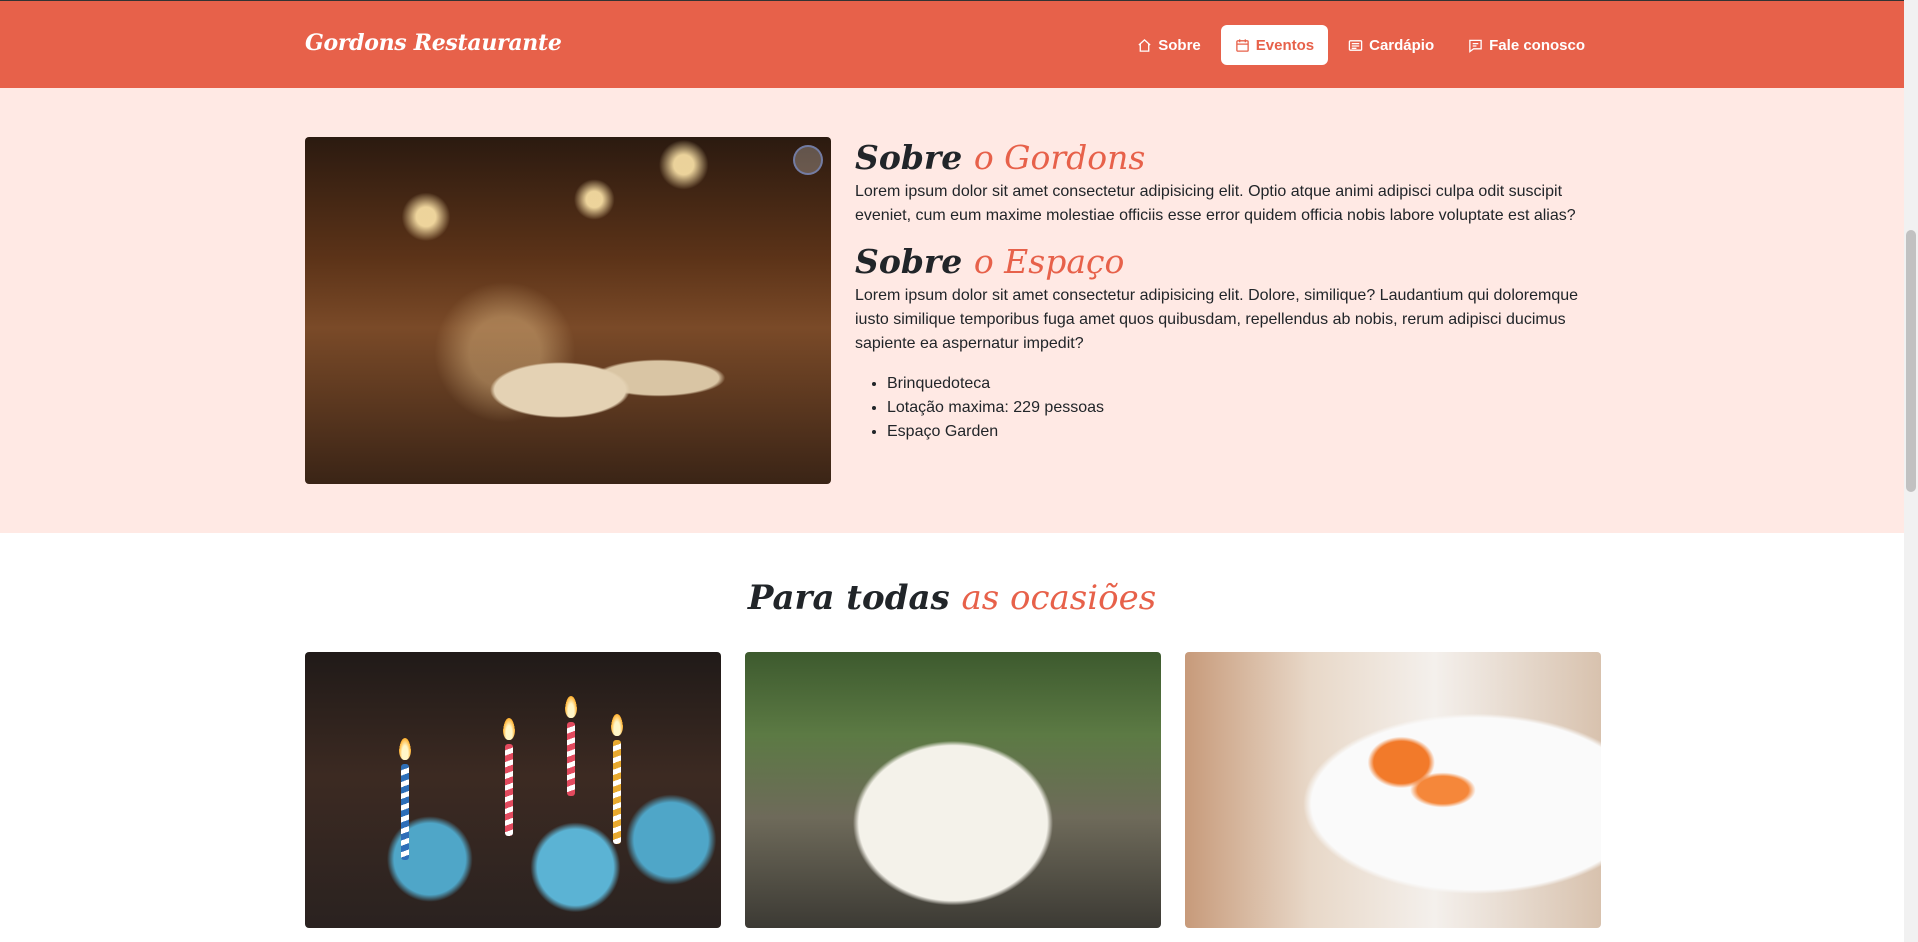 This screenshot has height=942, width=1918. I want to click on occasions-title-prefix: Para todas, so click(848, 598).